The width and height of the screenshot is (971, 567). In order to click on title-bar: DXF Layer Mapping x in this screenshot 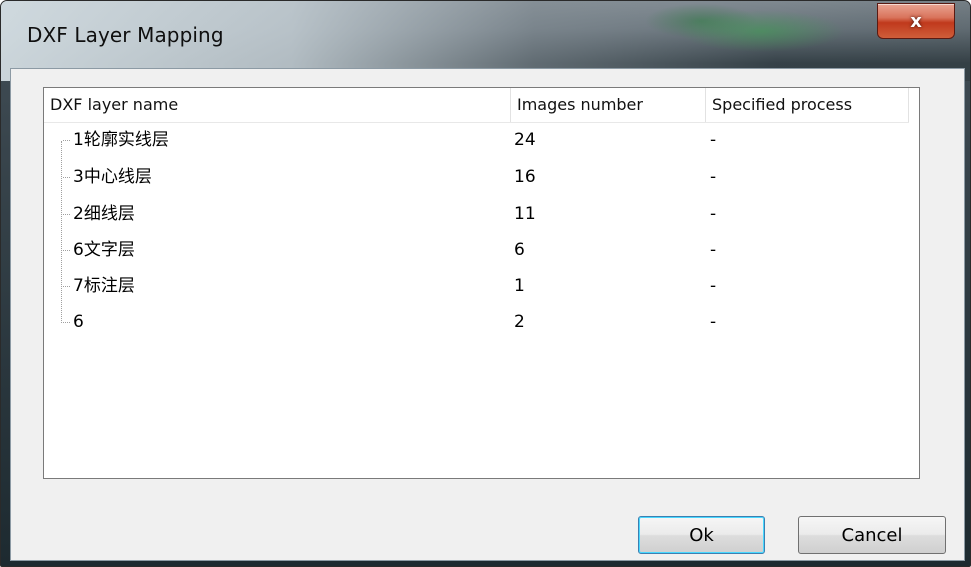, I will do `click(485, 34)`.